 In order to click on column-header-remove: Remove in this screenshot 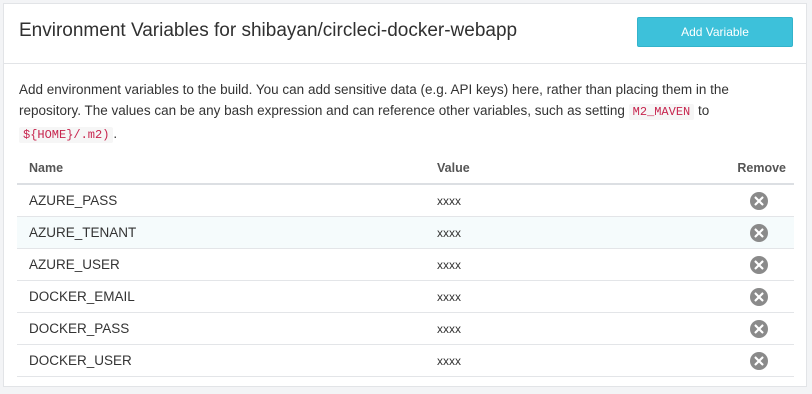, I will do `click(761, 168)`.